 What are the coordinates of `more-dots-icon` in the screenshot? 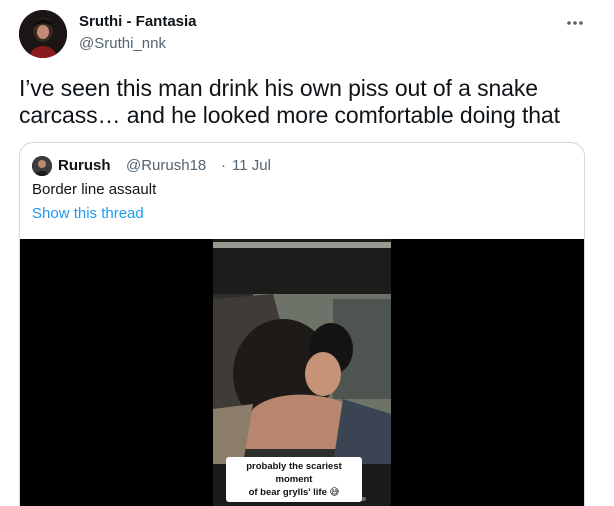 It's located at (575, 22).